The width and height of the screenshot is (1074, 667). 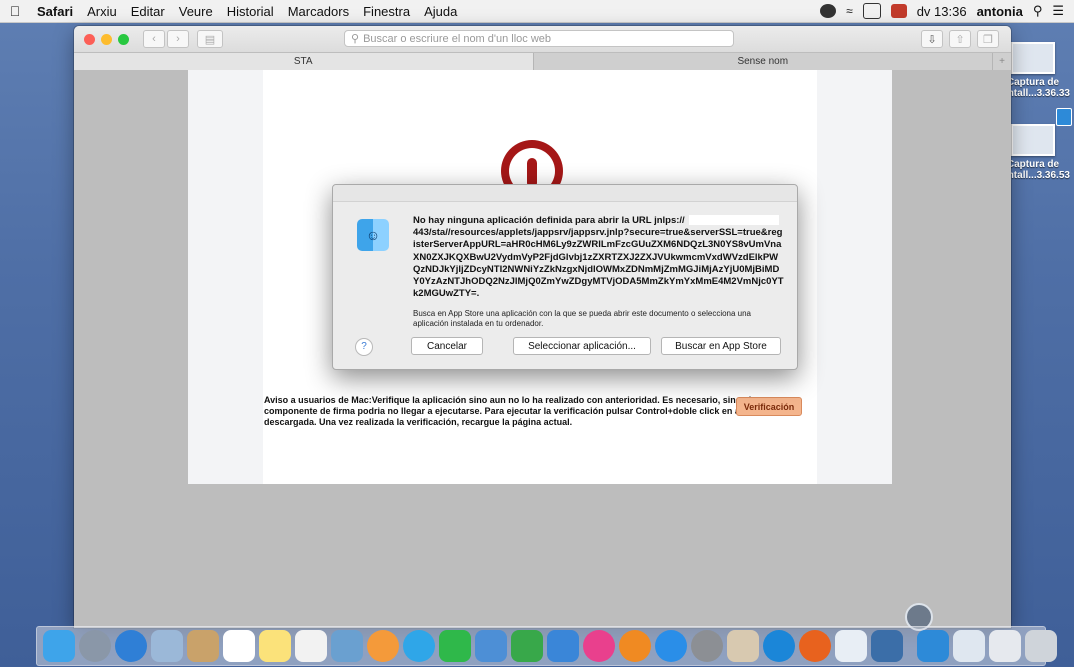 I want to click on search-app-store-button: Buscar en App Store, so click(x=721, y=346).